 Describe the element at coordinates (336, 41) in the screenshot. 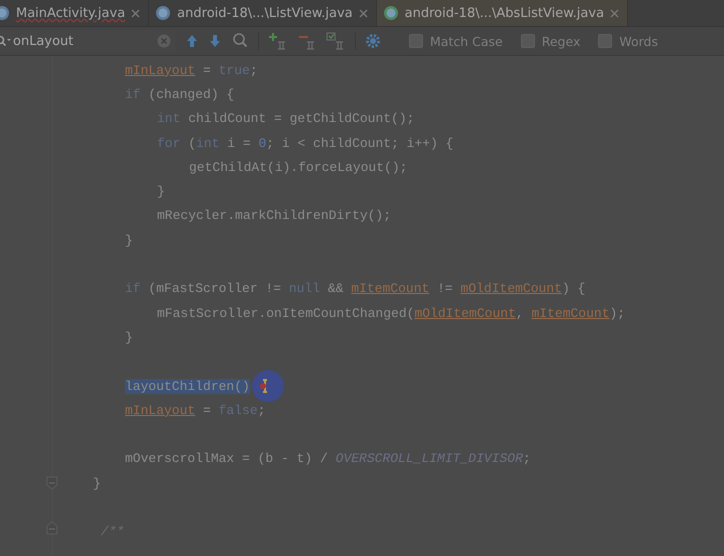

I see `select-all-occurrences-icon` at that location.